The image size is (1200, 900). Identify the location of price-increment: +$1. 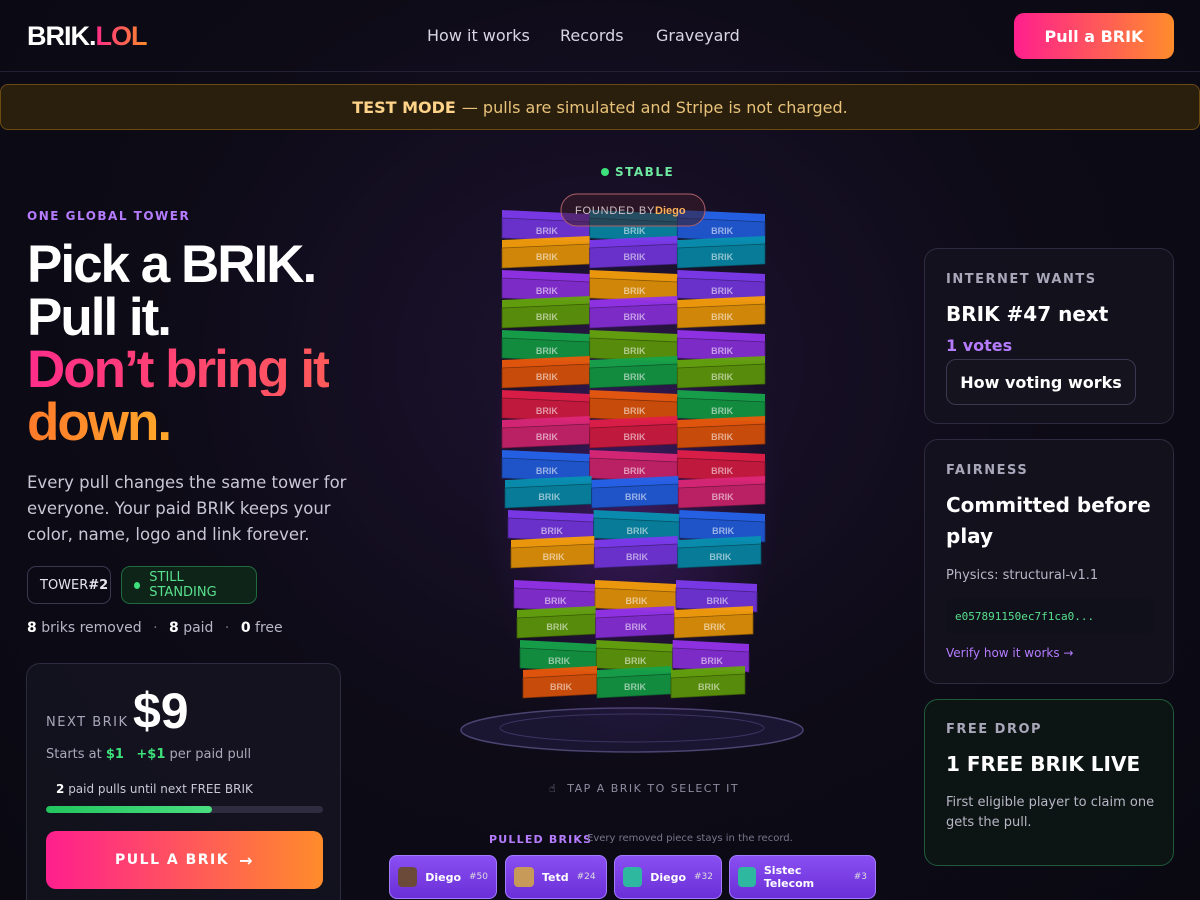
(151, 754).